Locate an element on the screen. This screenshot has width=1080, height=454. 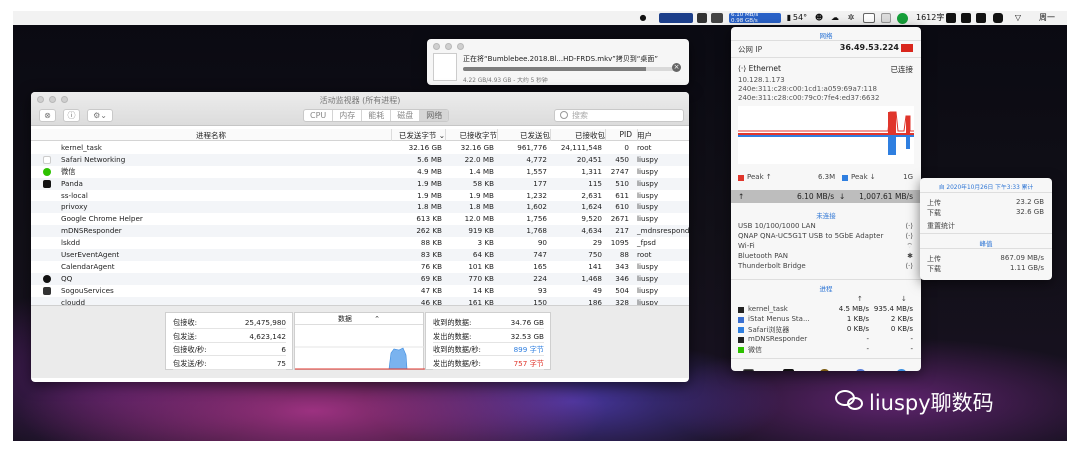
wechat-icon: ● is located at coordinates (643, 18).